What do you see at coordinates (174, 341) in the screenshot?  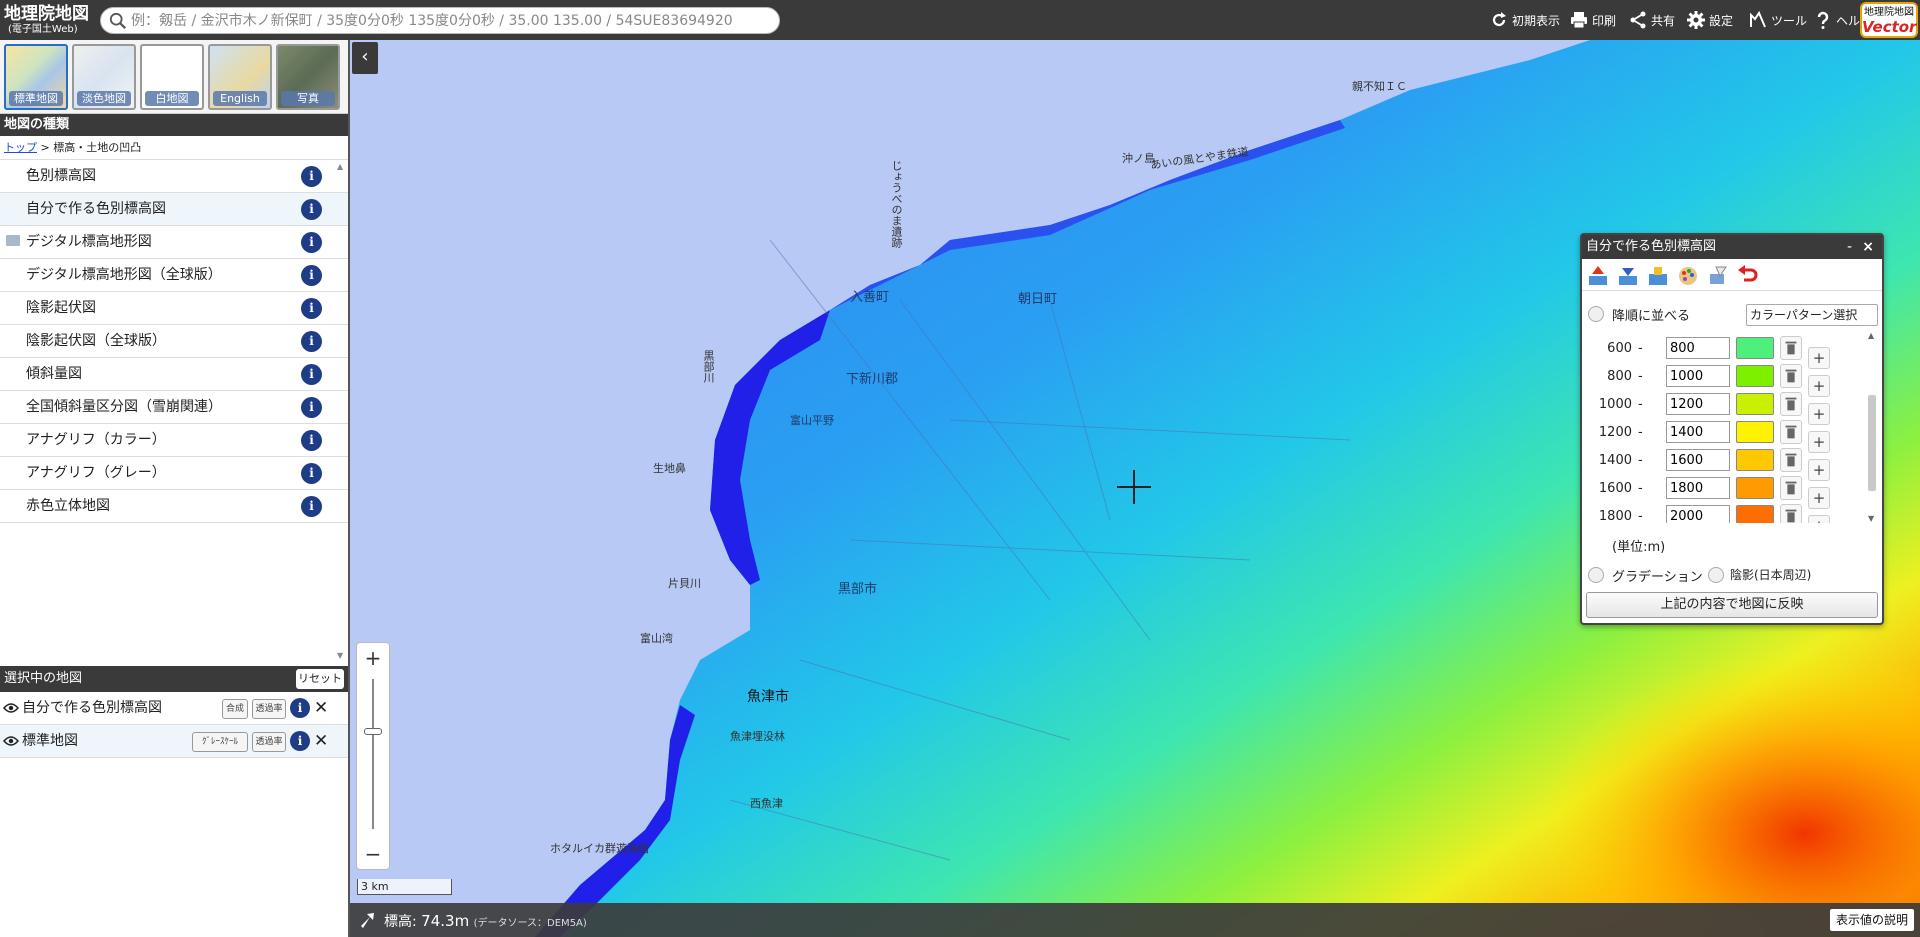 I see `map-item-hillshade-global: 陰影起伏図（全球版） i` at bounding box center [174, 341].